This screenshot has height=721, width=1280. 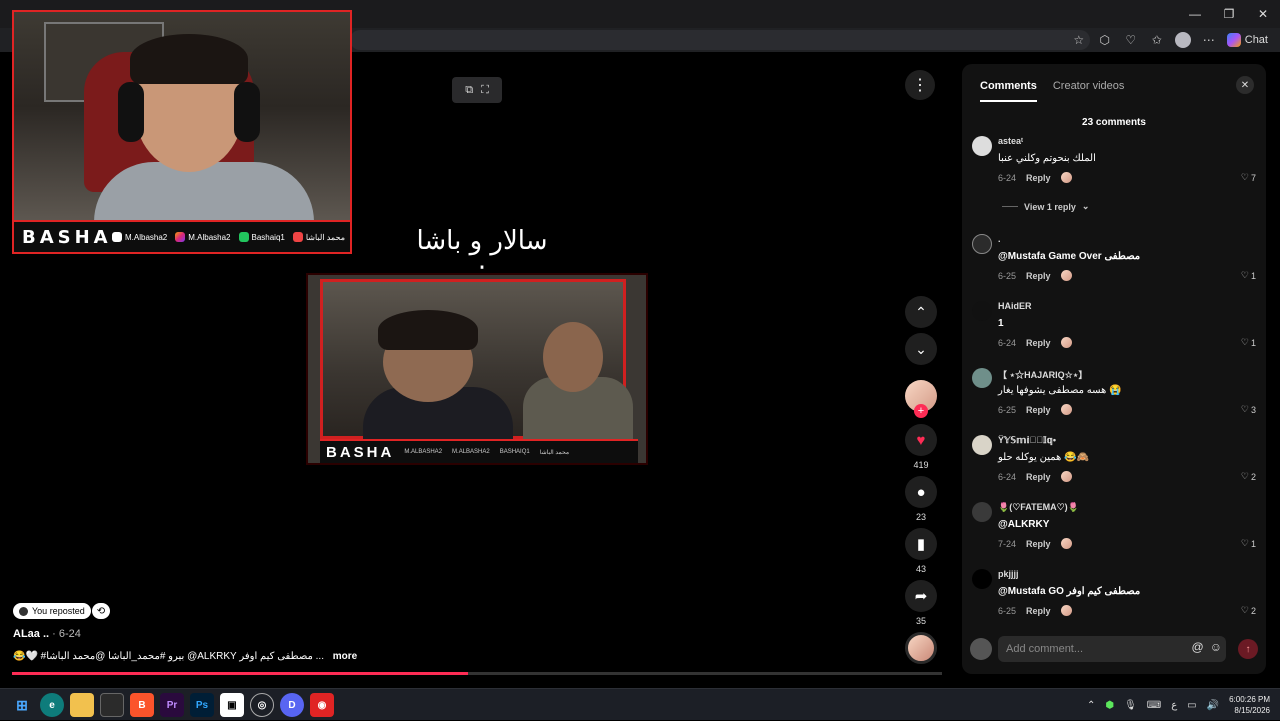 What do you see at coordinates (1079, 40) in the screenshot?
I see `favorite-star-icon: ☆` at bounding box center [1079, 40].